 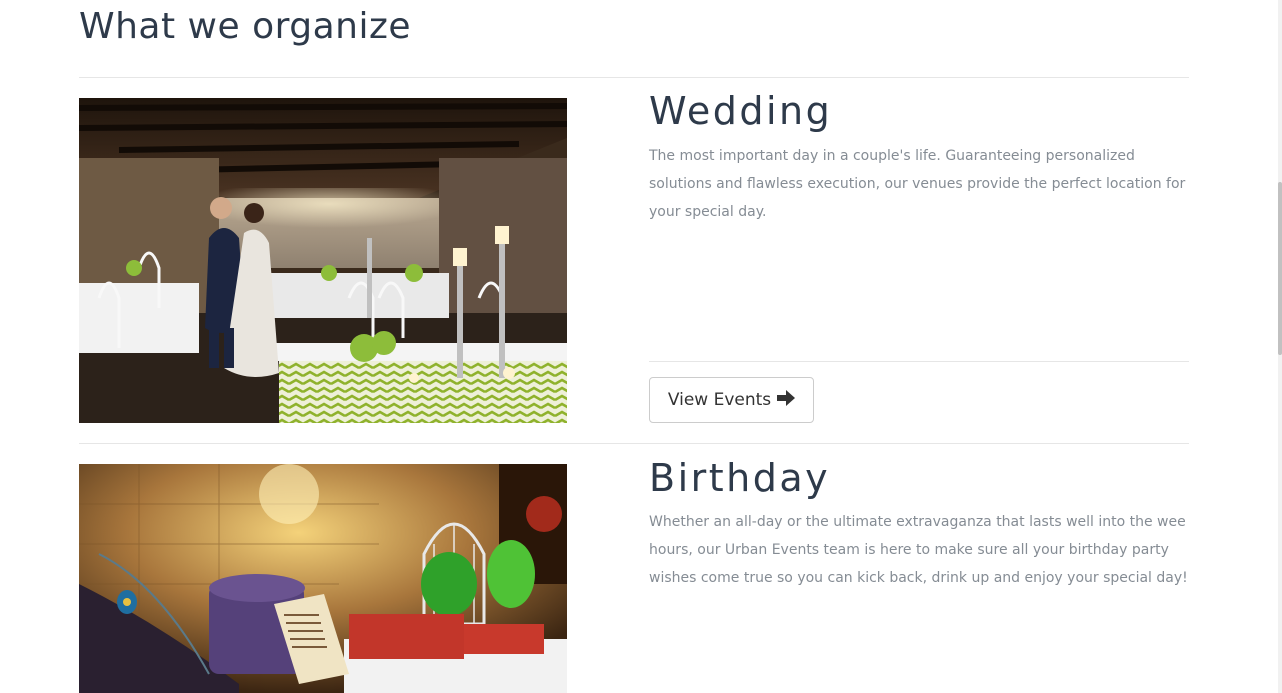 What do you see at coordinates (741, 111) in the screenshot?
I see `wedding-title: Wedding` at bounding box center [741, 111].